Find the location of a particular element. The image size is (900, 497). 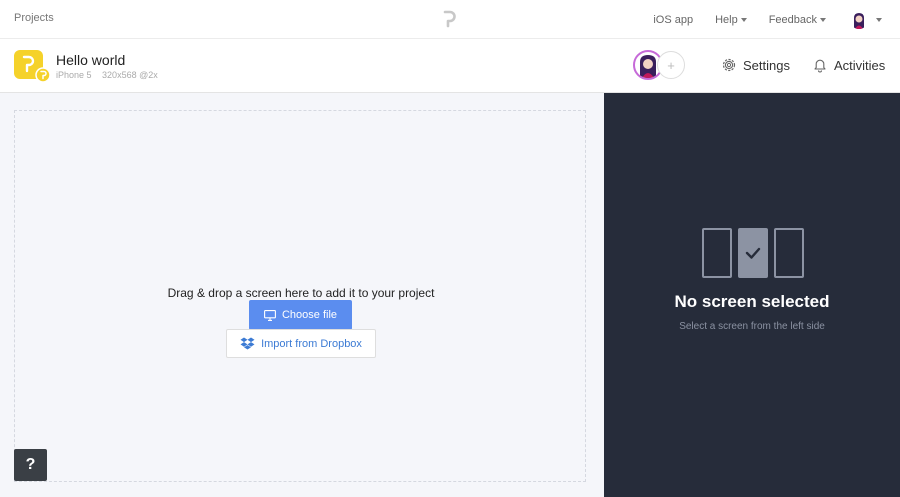

activities-button: Activities is located at coordinates (848, 65).